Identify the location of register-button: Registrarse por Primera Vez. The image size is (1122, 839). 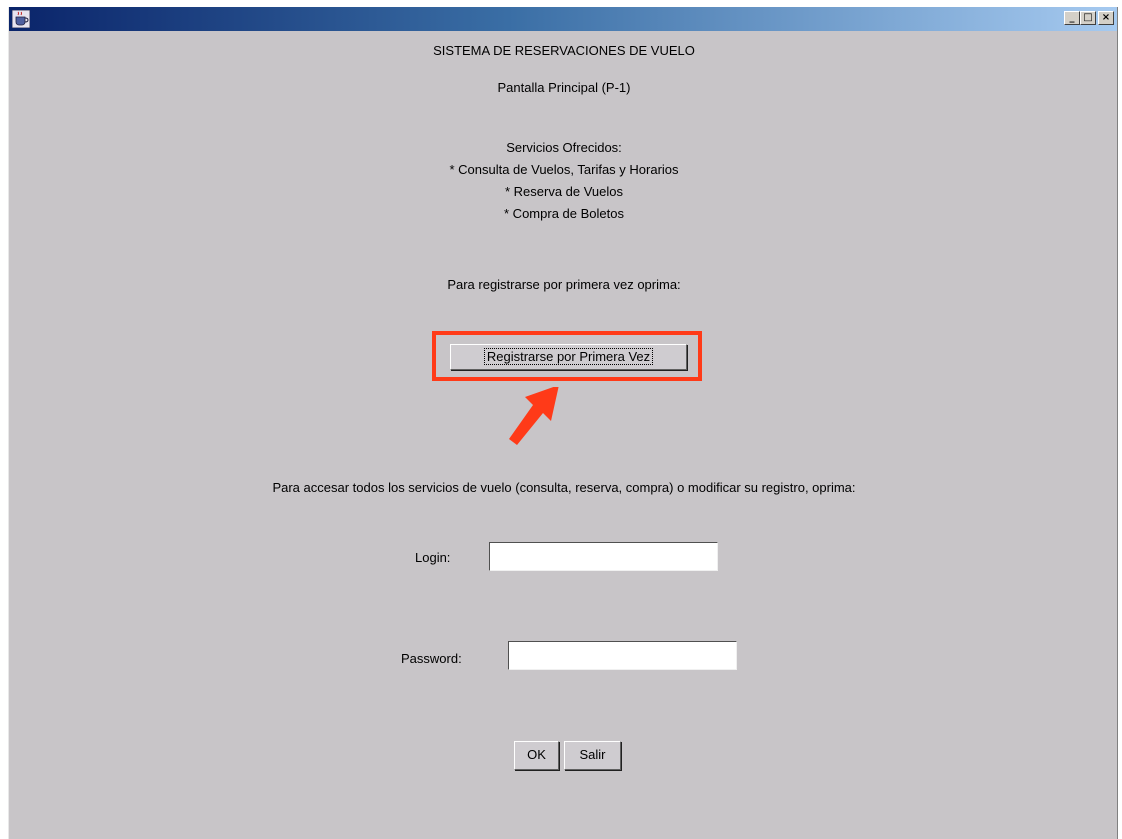
(568, 357).